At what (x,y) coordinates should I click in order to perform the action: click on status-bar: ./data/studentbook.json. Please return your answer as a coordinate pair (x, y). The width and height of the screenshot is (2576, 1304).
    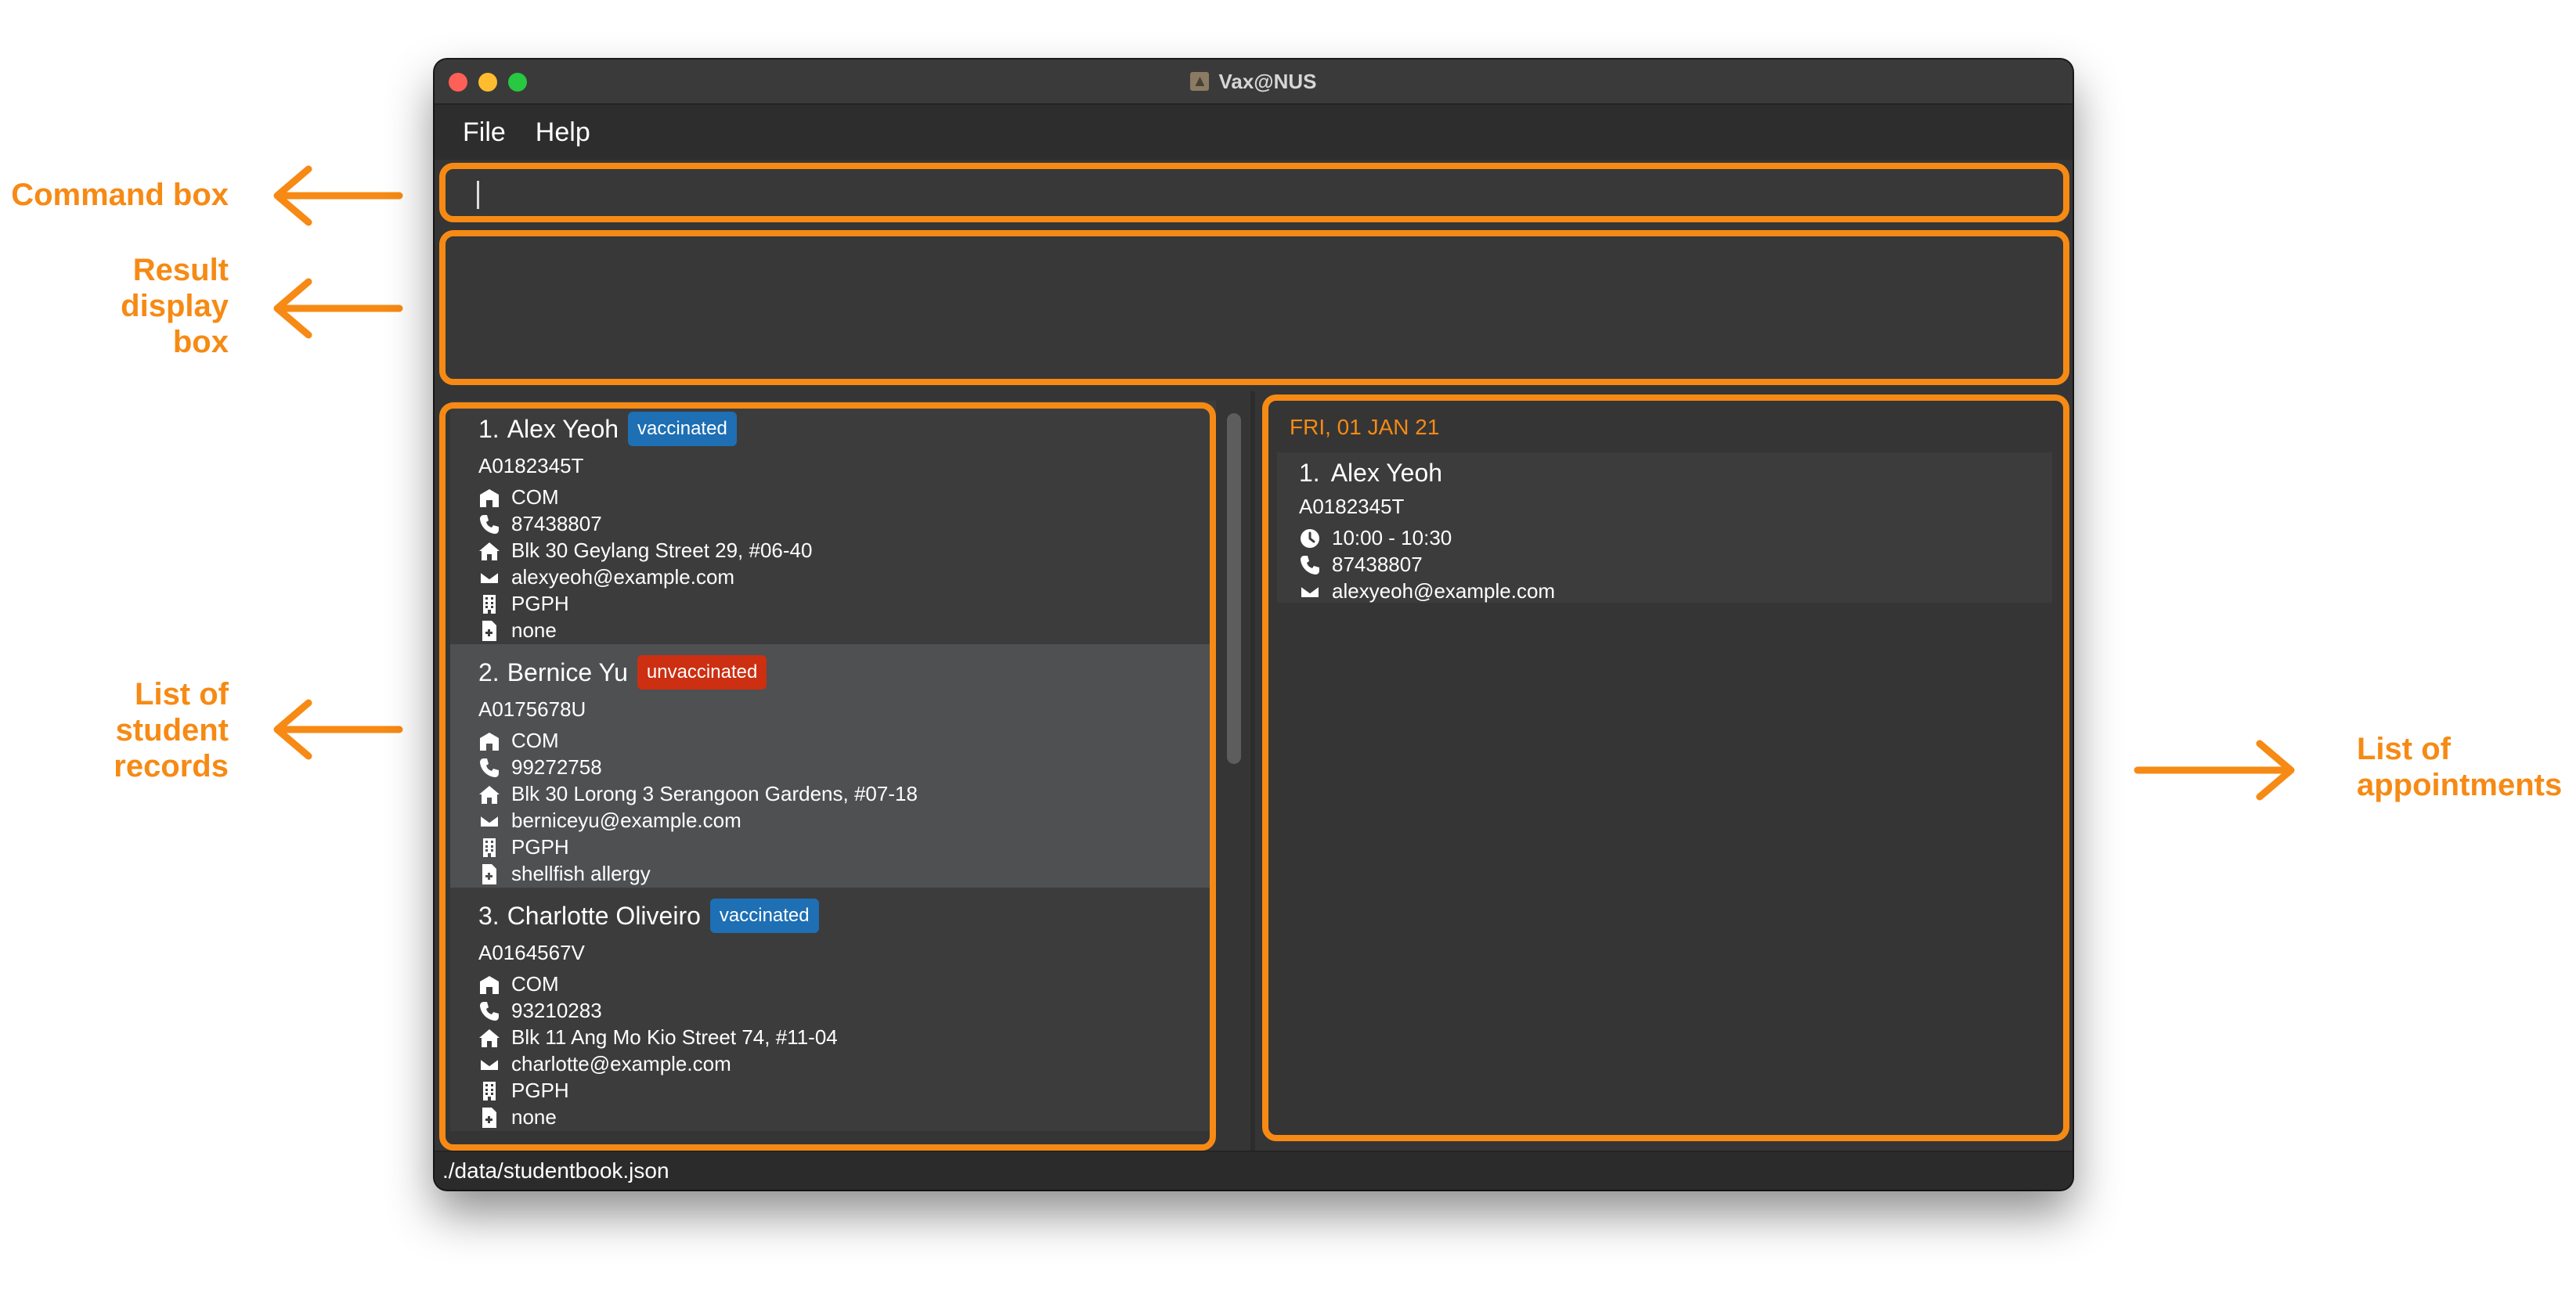
    Looking at the image, I should click on (1254, 1171).